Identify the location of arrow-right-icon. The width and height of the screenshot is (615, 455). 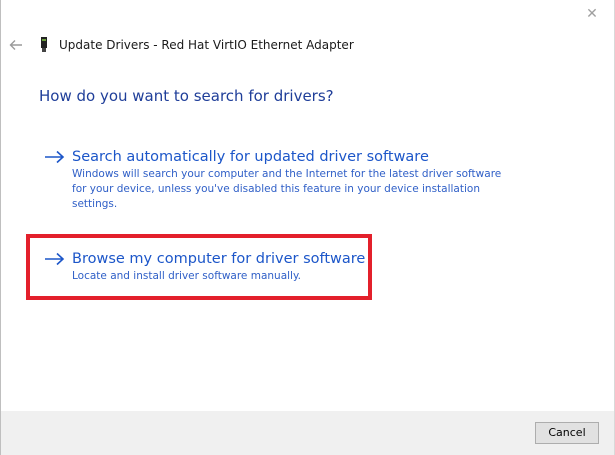
(55, 157).